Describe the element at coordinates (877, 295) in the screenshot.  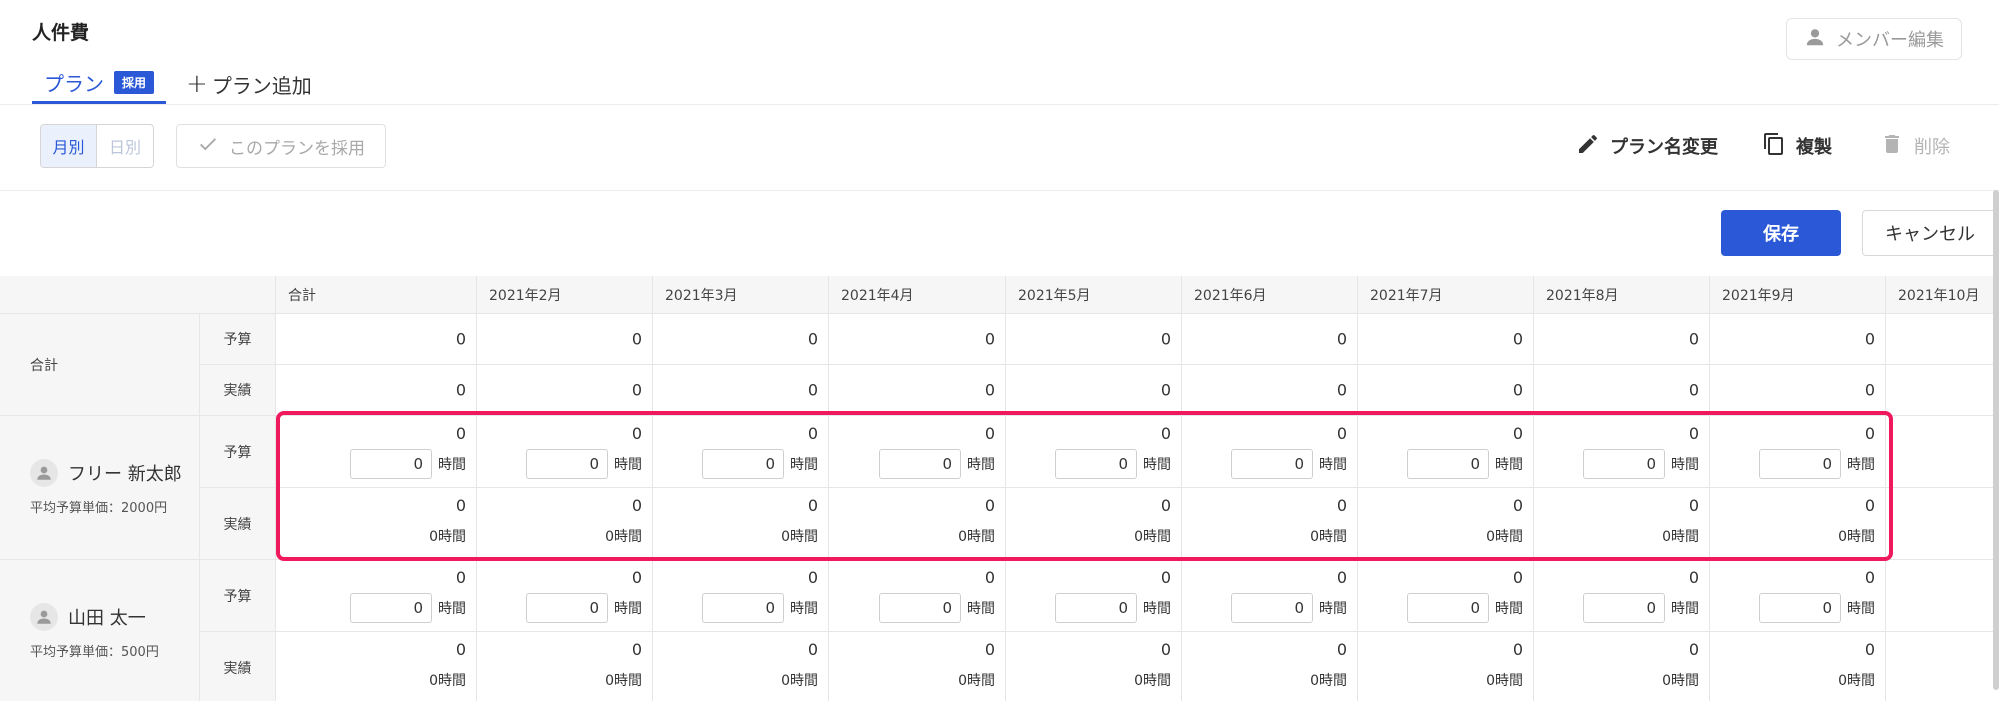
I see `column-header-label: 2021年4月` at that location.